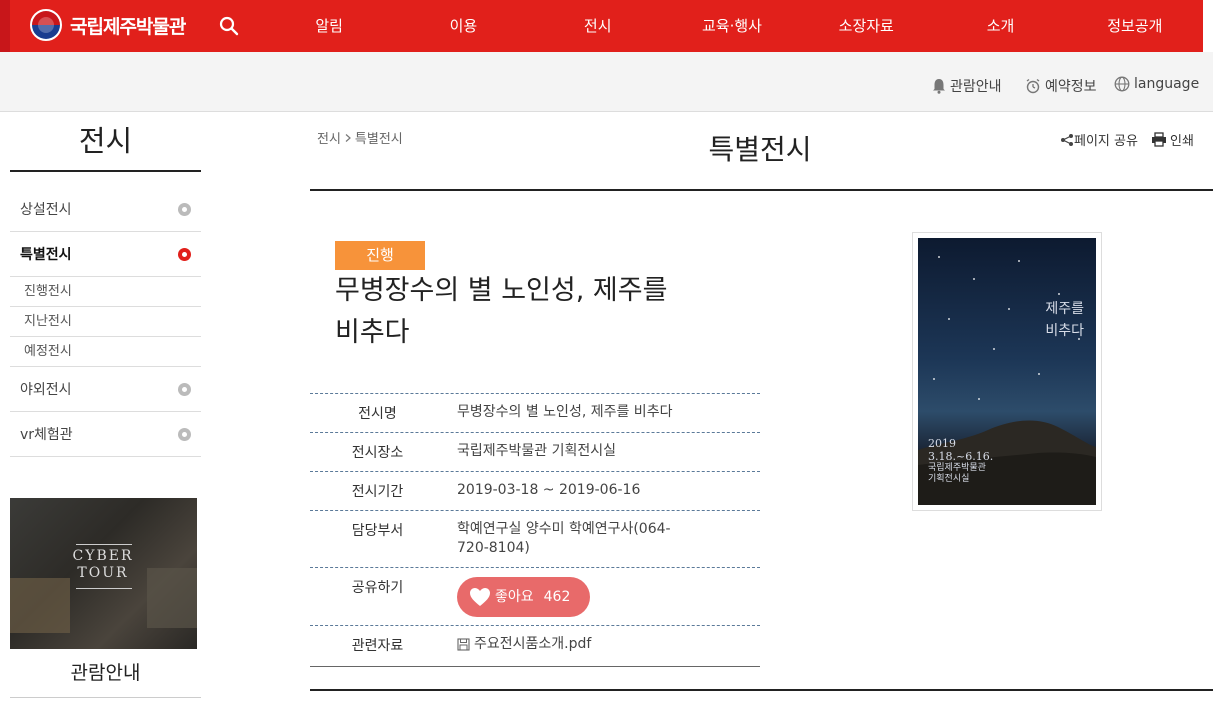 The height and width of the screenshot is (701, 1213). I want to click on guide-label: 관람안내, so click(976, 87).